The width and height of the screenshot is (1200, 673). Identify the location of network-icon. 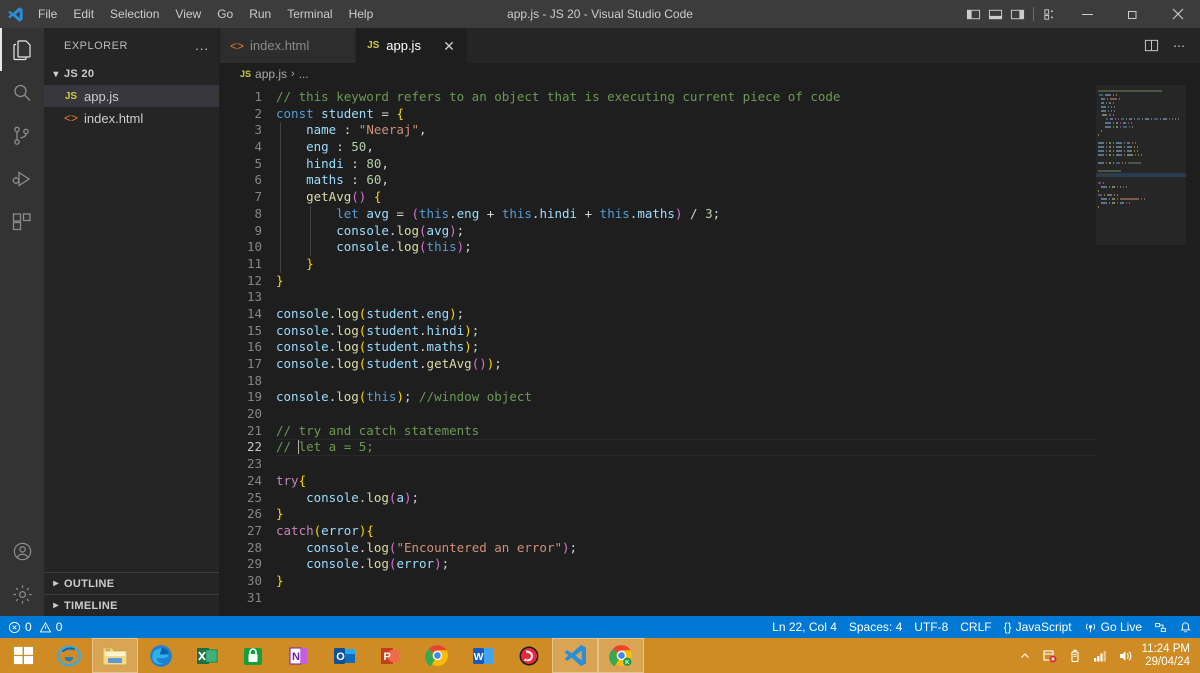
(1100, 656).